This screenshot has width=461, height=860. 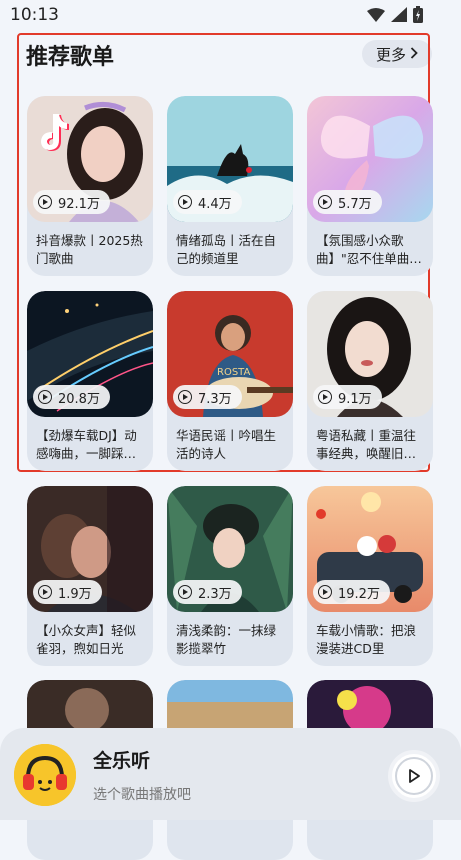 I want to click on player-title: 全乐听, so click(x=122, y=761).